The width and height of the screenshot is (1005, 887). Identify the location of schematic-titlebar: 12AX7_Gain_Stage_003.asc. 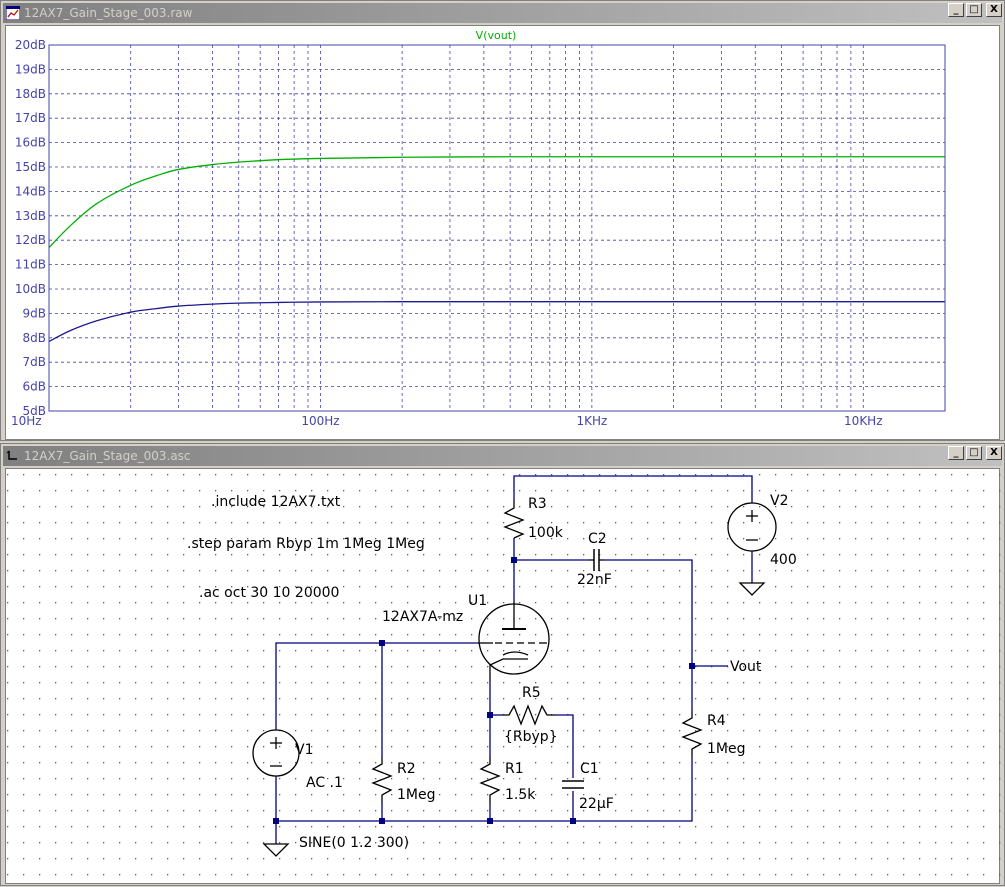
(502, 456).